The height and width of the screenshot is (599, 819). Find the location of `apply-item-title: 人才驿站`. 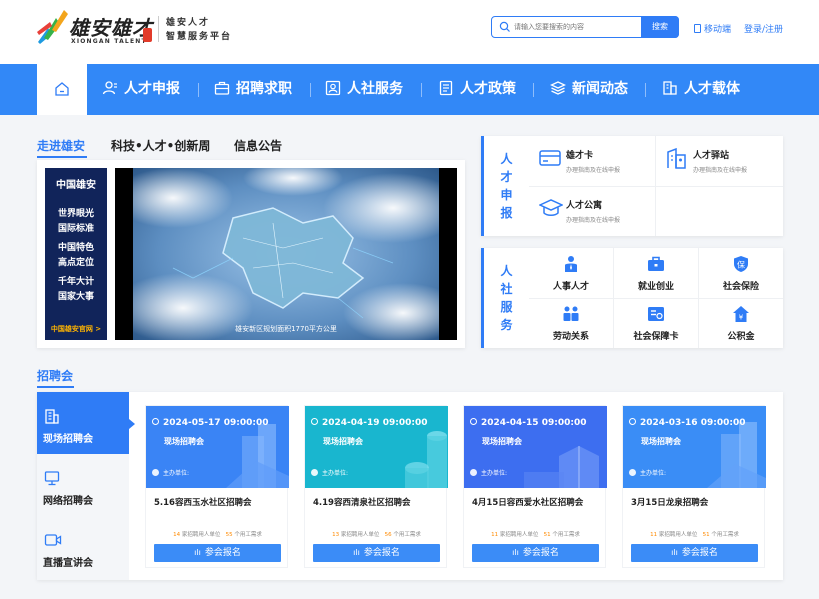

apply-item-title: 人才驿站 is located at coordinates (711, 156).